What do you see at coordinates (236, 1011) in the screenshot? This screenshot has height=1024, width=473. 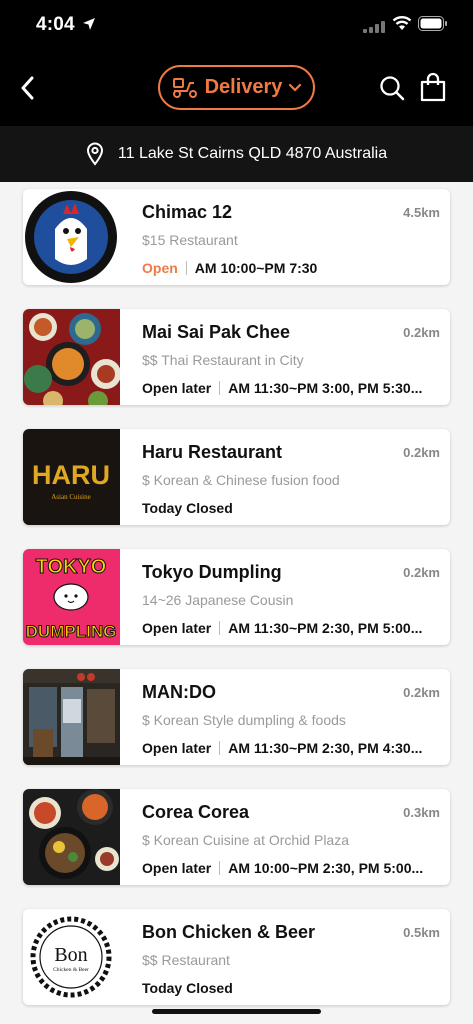 I see `home-indicator` at bounding box center [236, 1011].